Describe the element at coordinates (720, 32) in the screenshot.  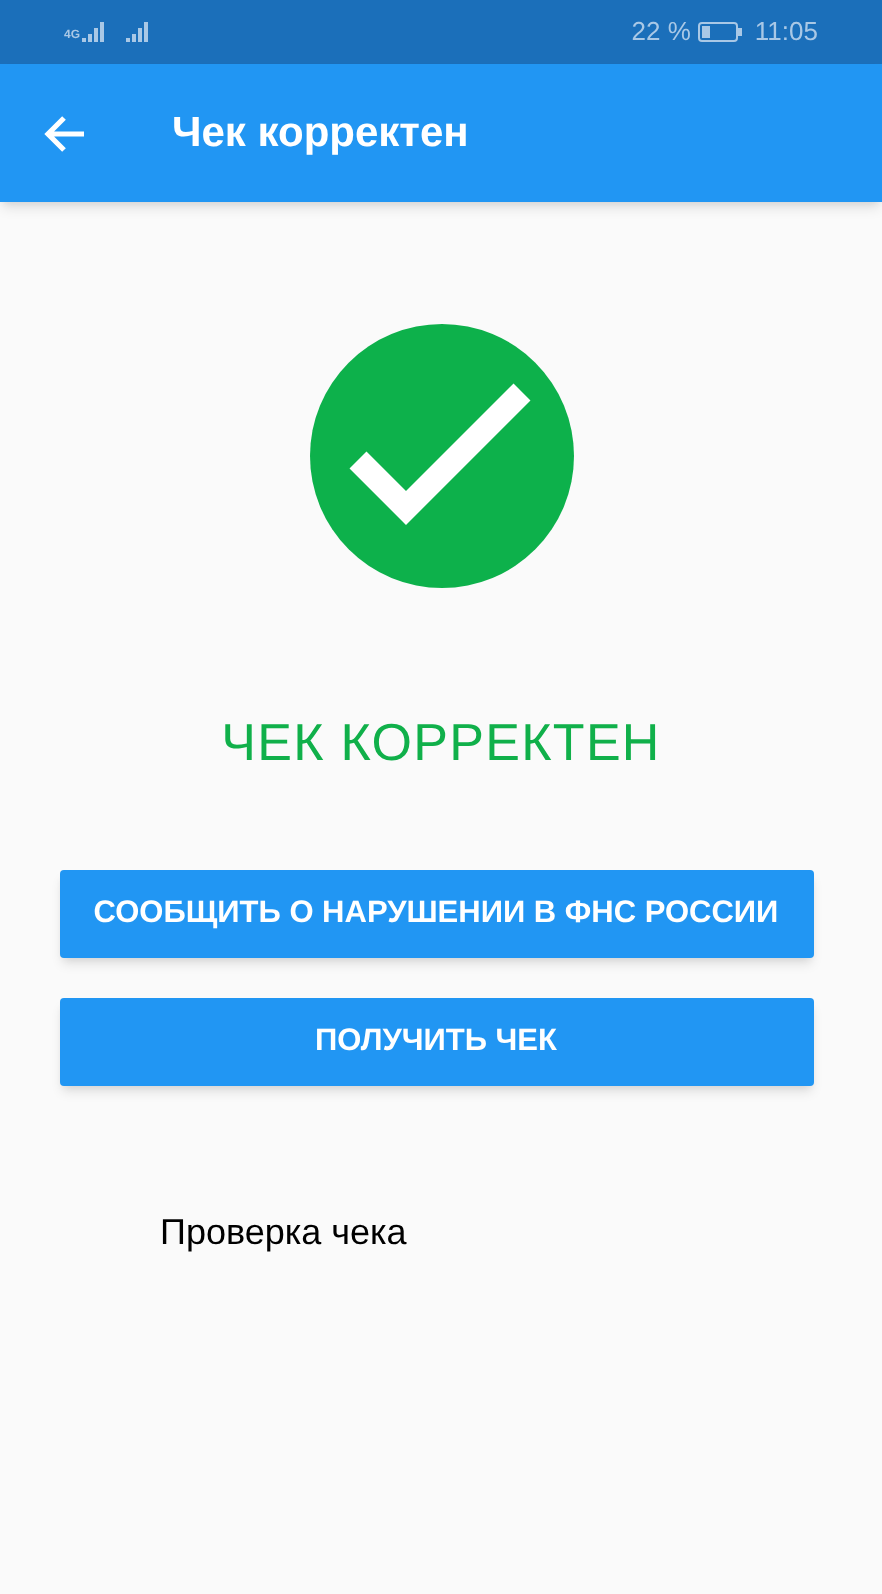
I see `battery-icon` at that location.